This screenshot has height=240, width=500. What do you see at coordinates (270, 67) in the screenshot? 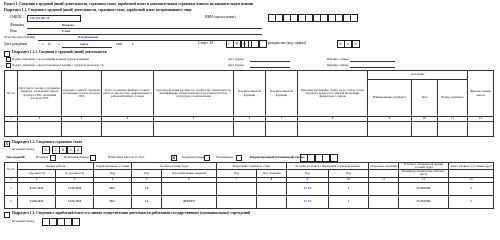
I see `provide-date-line` at bounding box center [270, 67].